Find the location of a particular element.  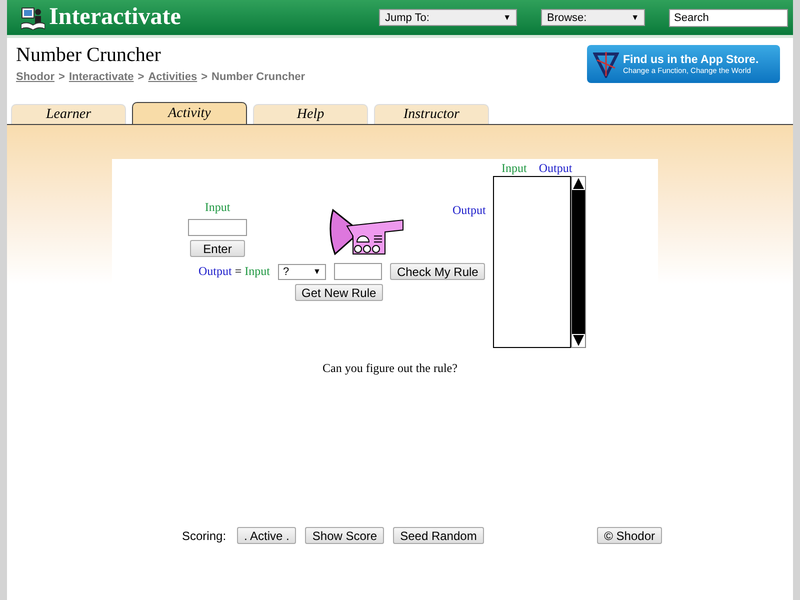

tab: Learner is located at coordinates (68, 114).